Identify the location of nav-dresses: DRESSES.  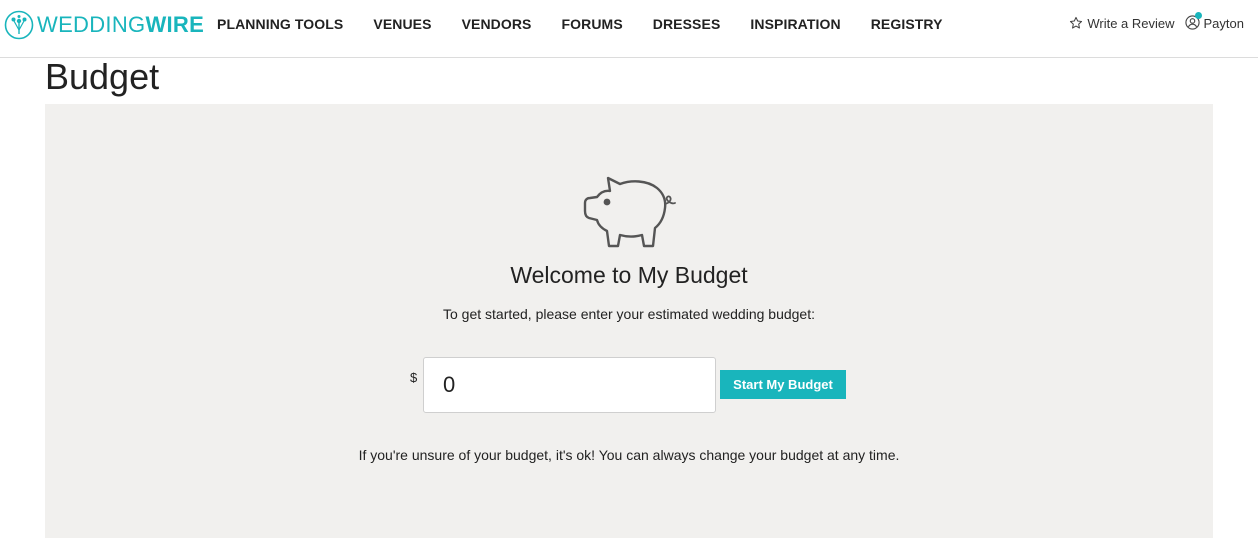
(687, 24).